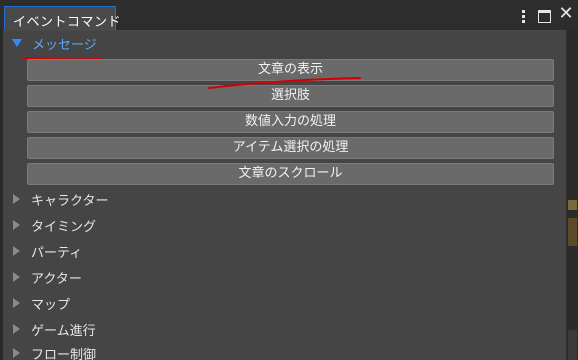  I want to click on tree-item-label: ゲーム進行, so click(63, 331).